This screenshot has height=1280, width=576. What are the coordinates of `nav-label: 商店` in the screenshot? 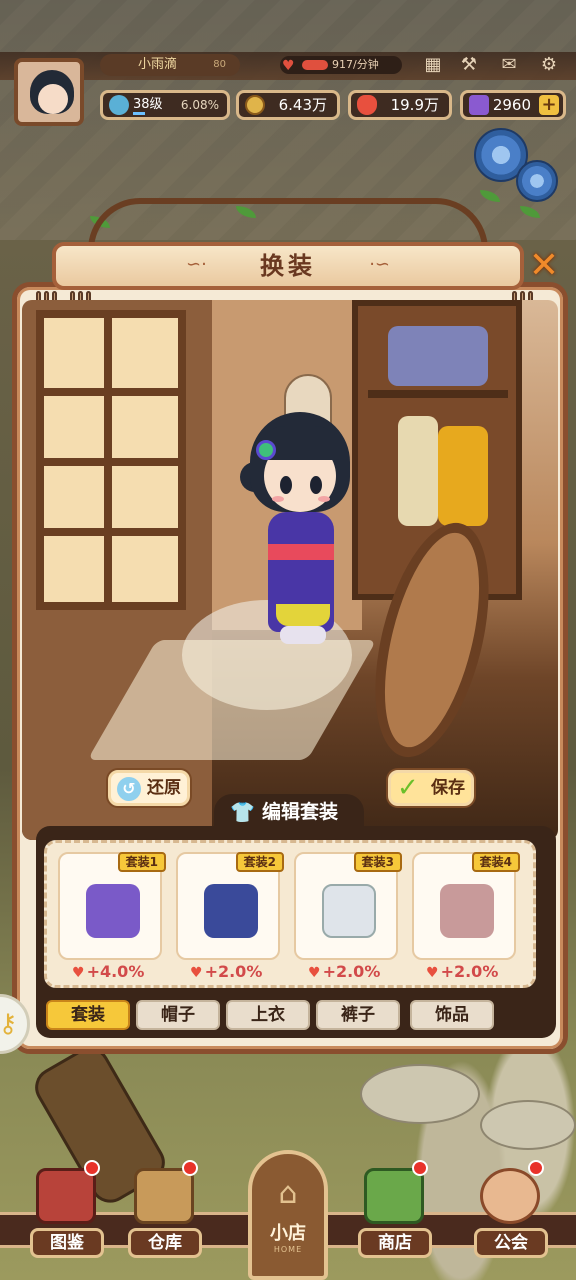 It's located at (395, 1243).